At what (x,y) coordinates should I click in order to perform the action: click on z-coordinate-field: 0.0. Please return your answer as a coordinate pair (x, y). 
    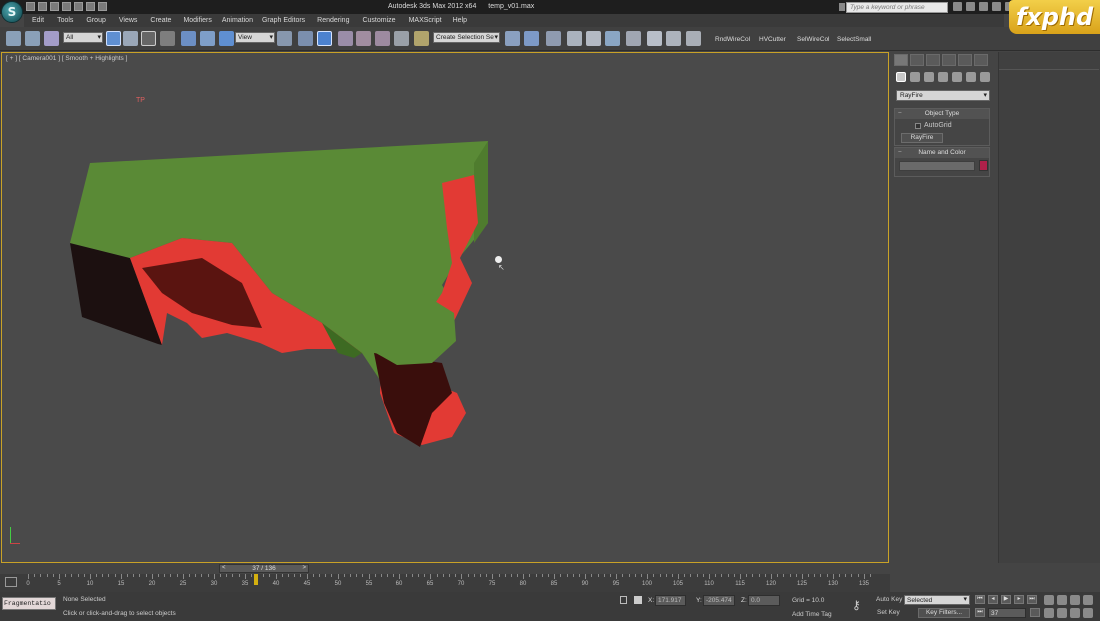
    Looking at the image, I should click on (764, 600).